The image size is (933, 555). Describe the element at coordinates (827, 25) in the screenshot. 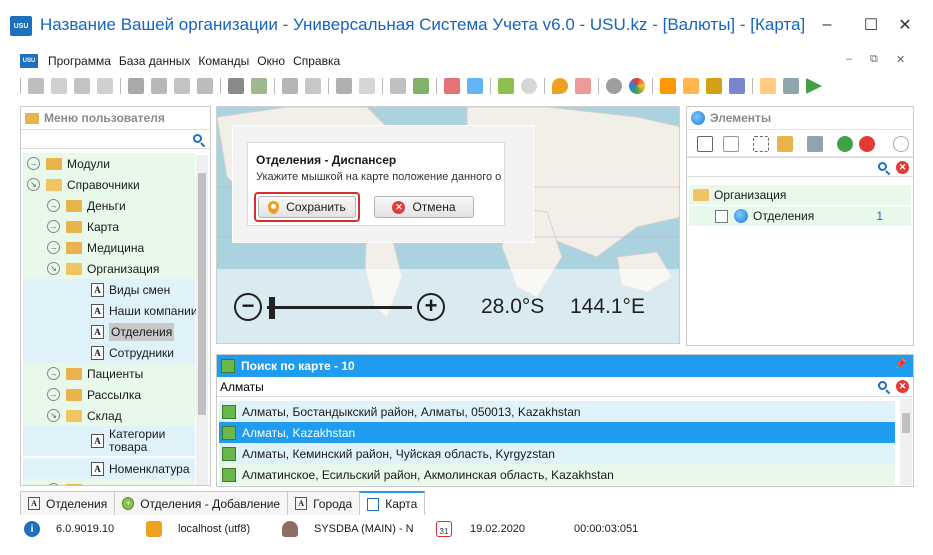

I see `minimize-button: –` at that location.